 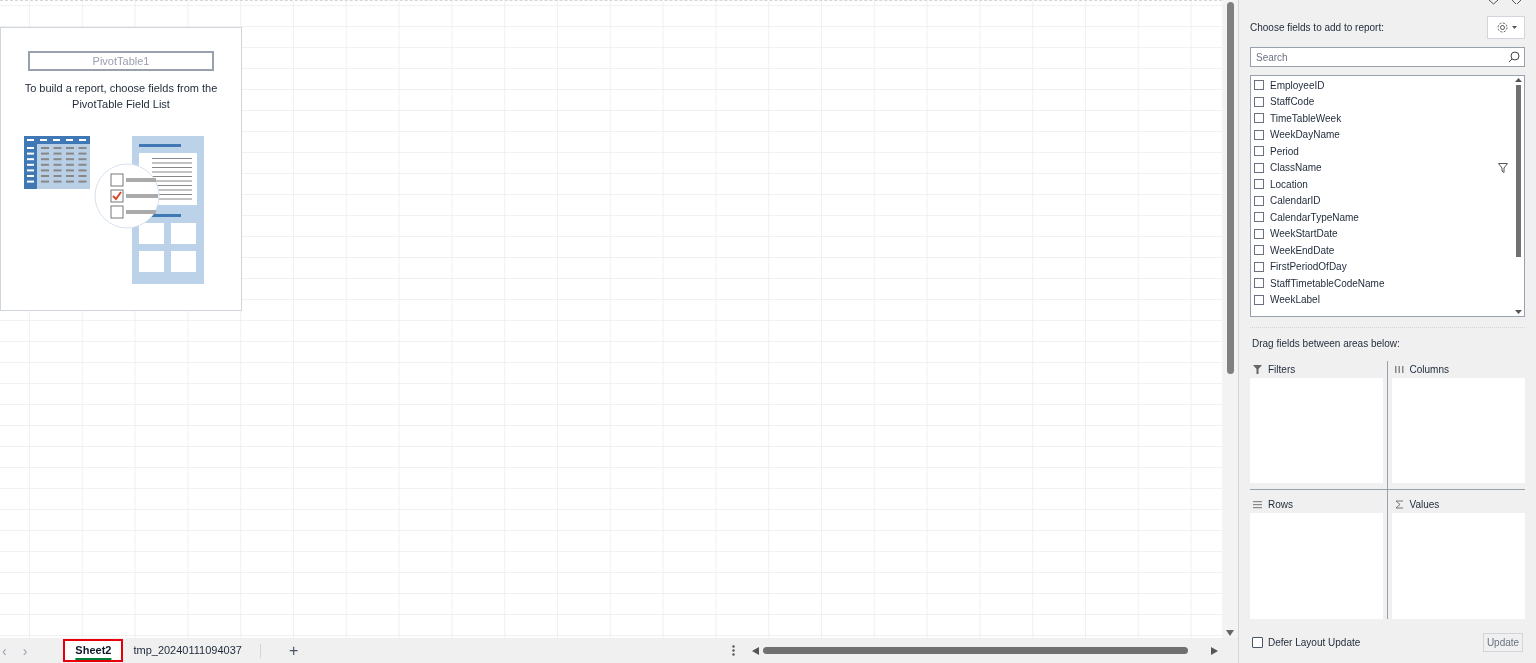 I want to click on field-name: WeekDayName, so click(x=1389, y=135).